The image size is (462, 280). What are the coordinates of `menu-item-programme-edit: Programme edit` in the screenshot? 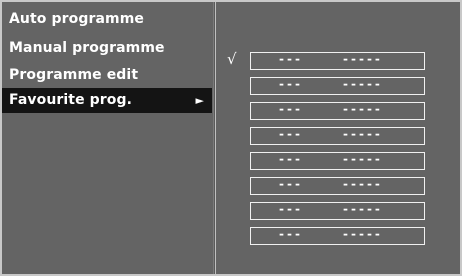 It's located at (107, 75).